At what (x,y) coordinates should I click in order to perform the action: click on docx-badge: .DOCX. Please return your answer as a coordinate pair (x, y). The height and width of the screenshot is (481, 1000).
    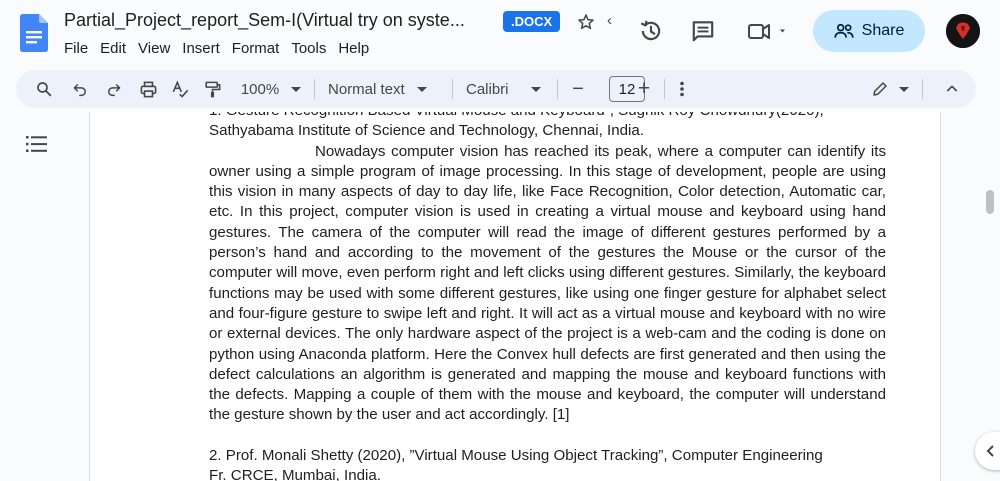
    Looking at the image, I should click on (532, 21).